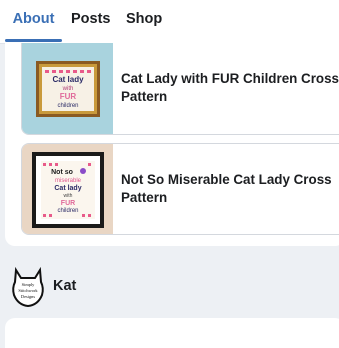 The height and width of the screenshot is (348, 339). I want to click on tab-shop: Shop, so click(144, 20).